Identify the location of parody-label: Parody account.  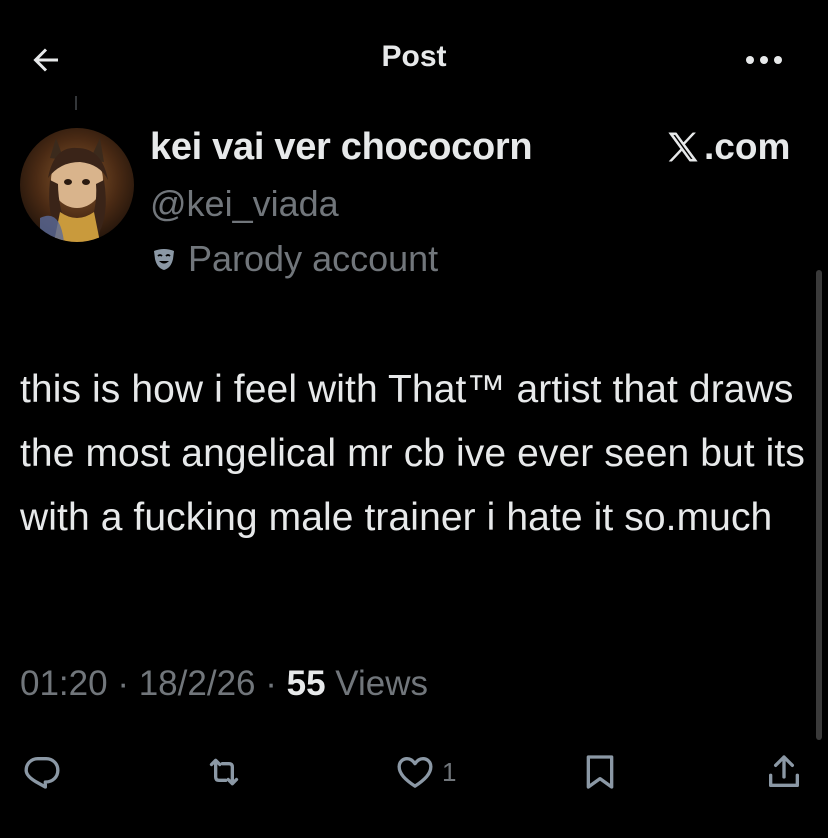
(313, 258).